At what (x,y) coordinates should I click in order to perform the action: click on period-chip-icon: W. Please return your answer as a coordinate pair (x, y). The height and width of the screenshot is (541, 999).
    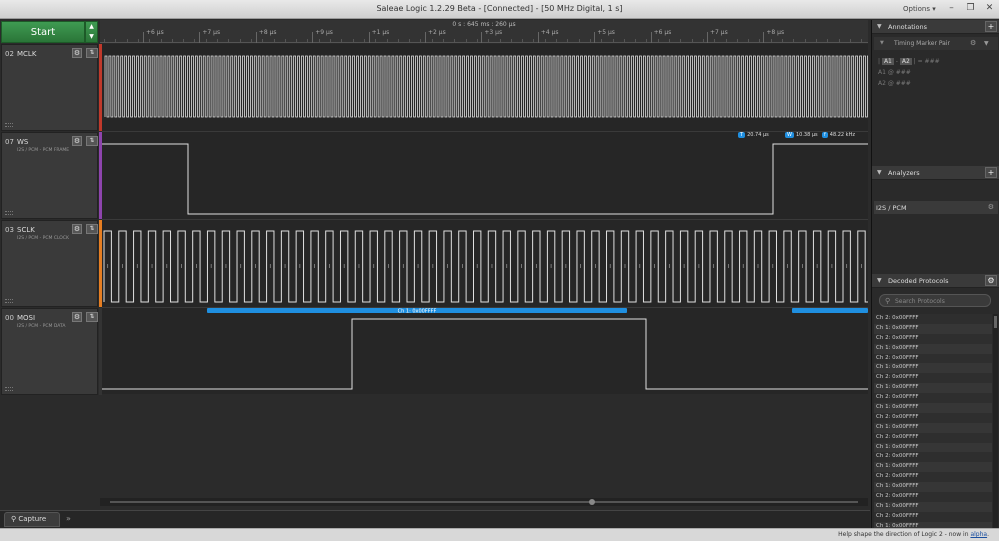
    Looking at the image, I should click on (789, 135).